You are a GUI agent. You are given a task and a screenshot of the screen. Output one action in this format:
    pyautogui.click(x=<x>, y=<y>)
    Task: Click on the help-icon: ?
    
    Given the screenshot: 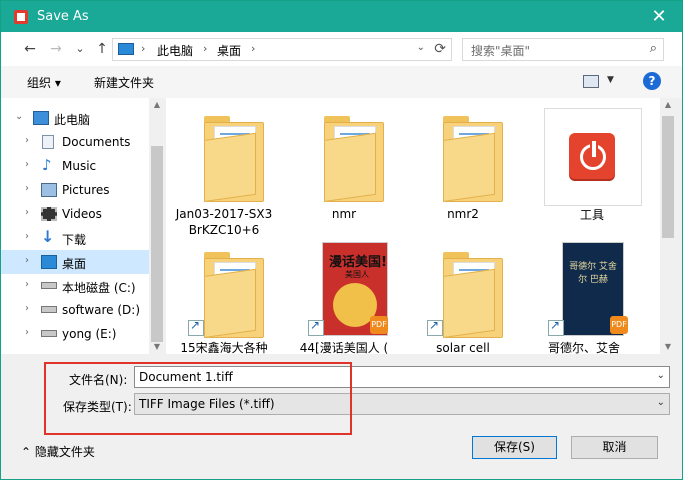 What is the action you would take?
    pyautogui.click(x=652, y=81)
    